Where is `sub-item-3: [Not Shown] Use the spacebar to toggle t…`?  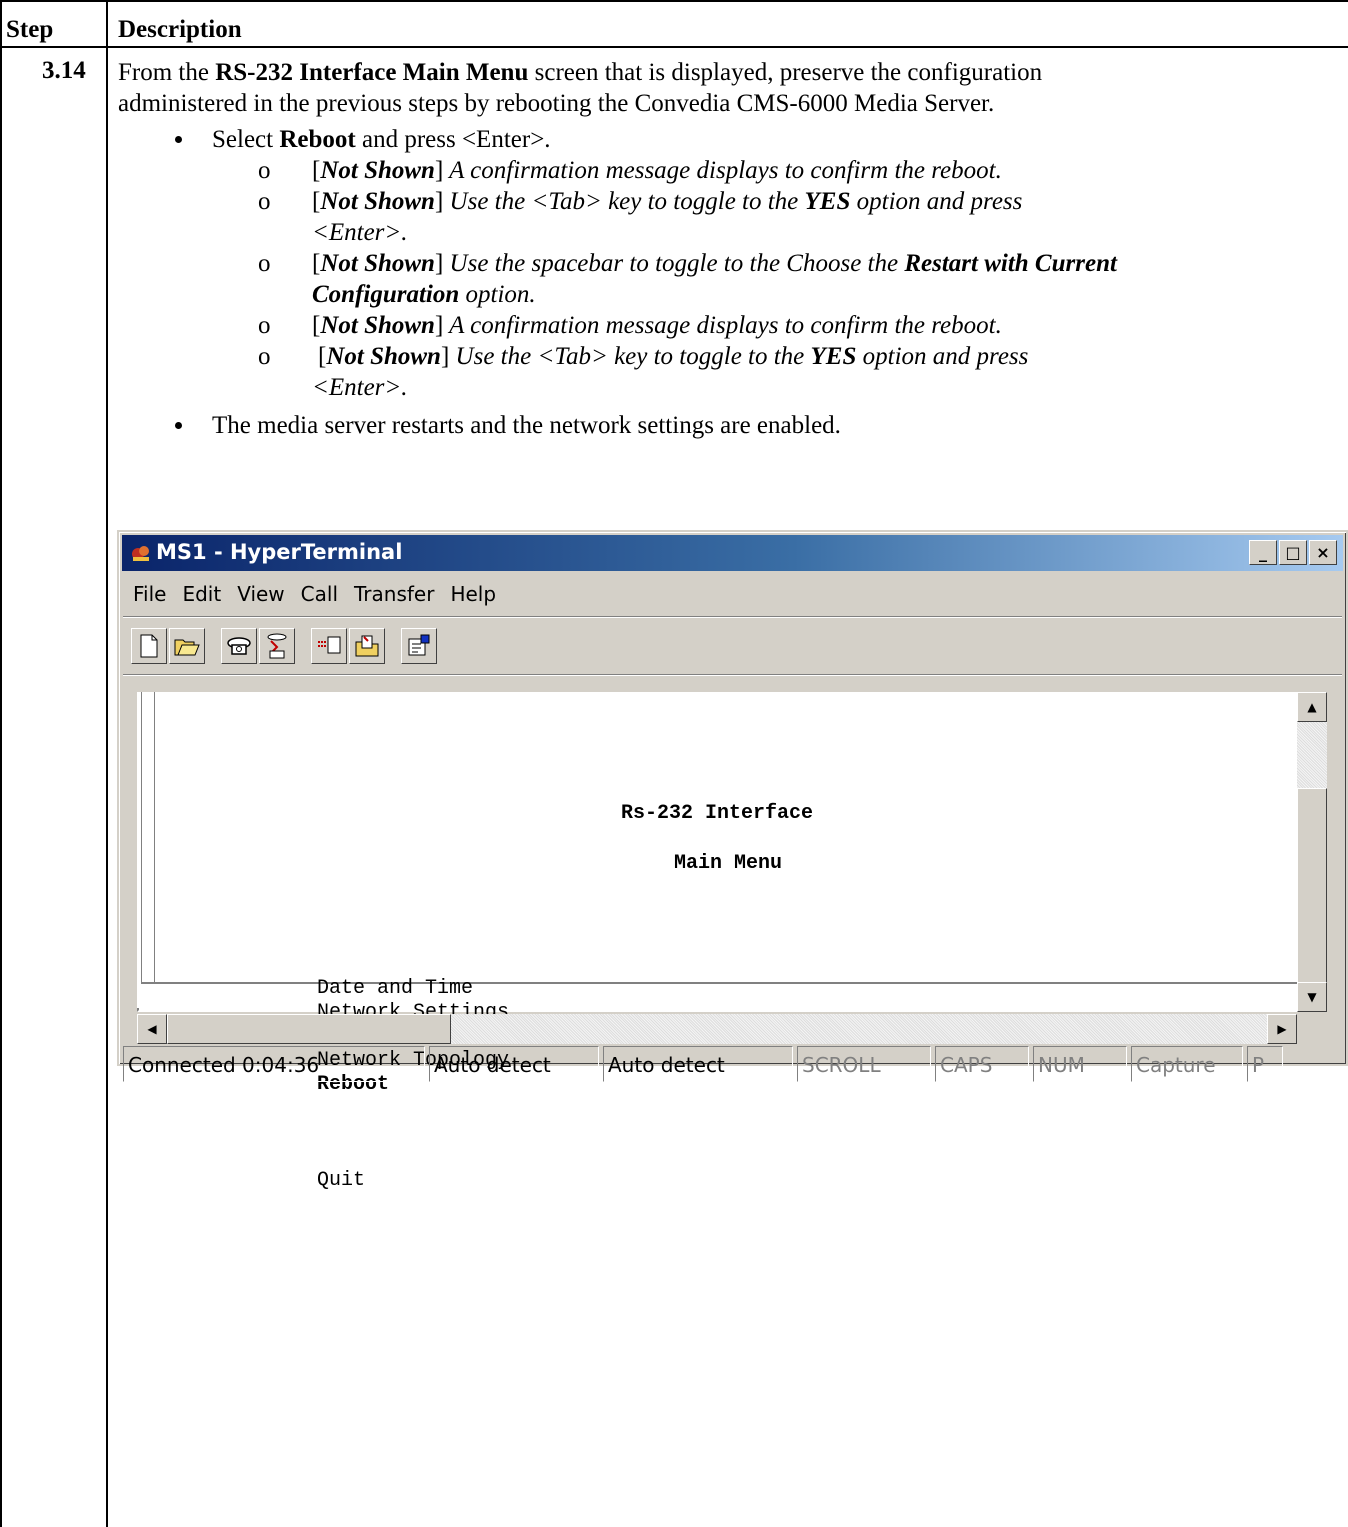
sub-item-3: [Not Shown] Use the spacebar to toggle t… is located at coordinates (714, 263).